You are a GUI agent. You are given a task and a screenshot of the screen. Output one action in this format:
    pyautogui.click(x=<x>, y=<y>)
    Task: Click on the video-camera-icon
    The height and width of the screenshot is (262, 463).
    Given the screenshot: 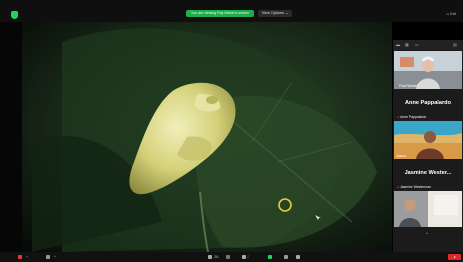 What is the action you would take?
    pyautogui.click(x=48, y=257)
    